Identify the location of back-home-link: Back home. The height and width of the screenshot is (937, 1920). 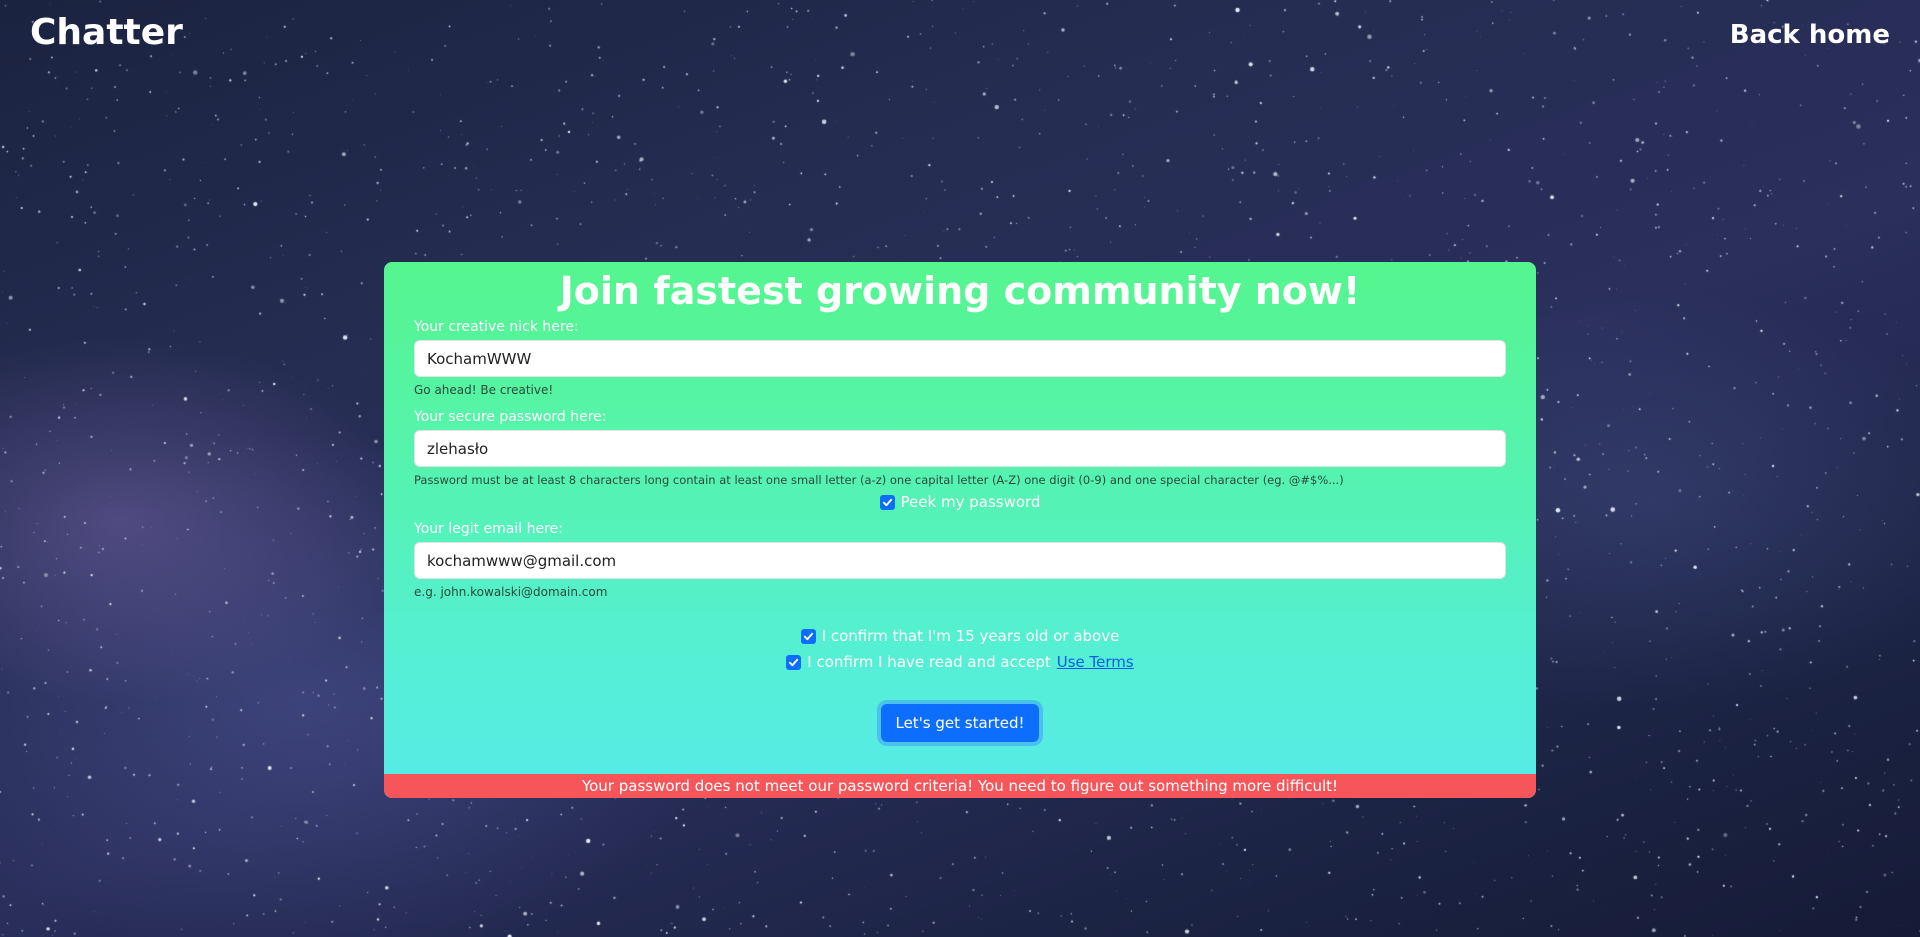
(1810, 35).